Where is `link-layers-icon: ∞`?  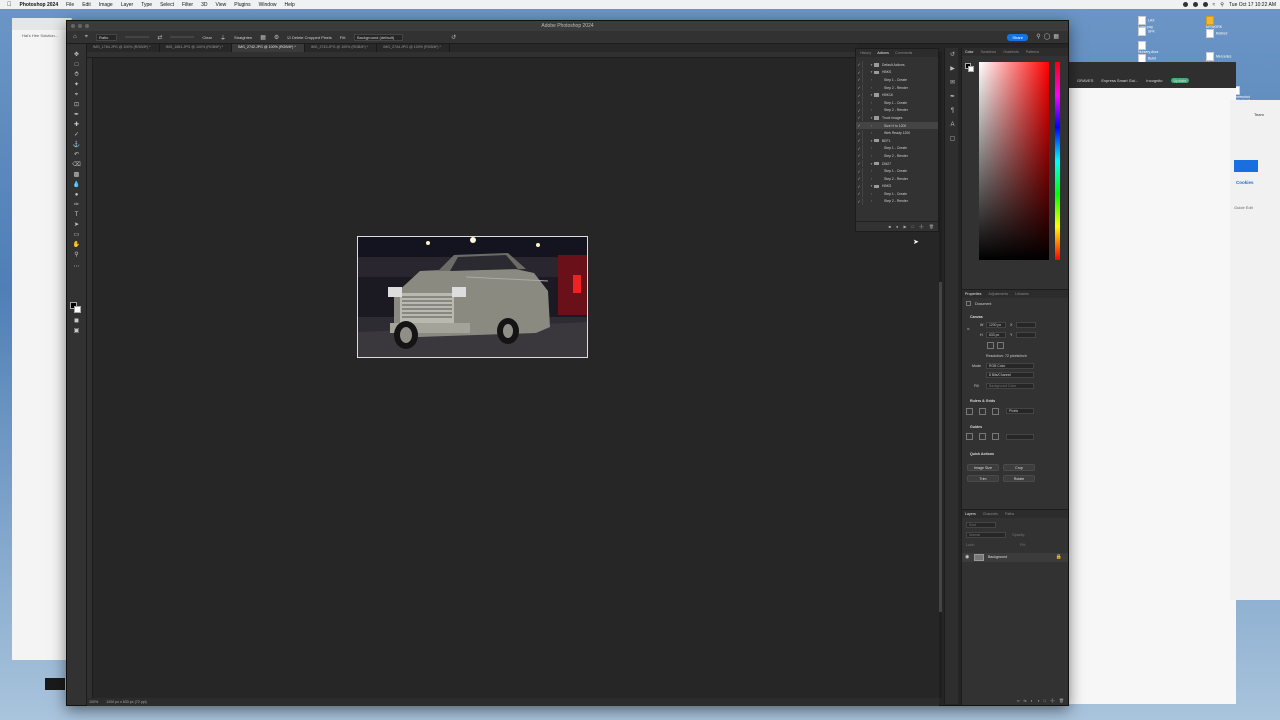 link-layers-icon: ∞ is located at coordinates (1018, 700).